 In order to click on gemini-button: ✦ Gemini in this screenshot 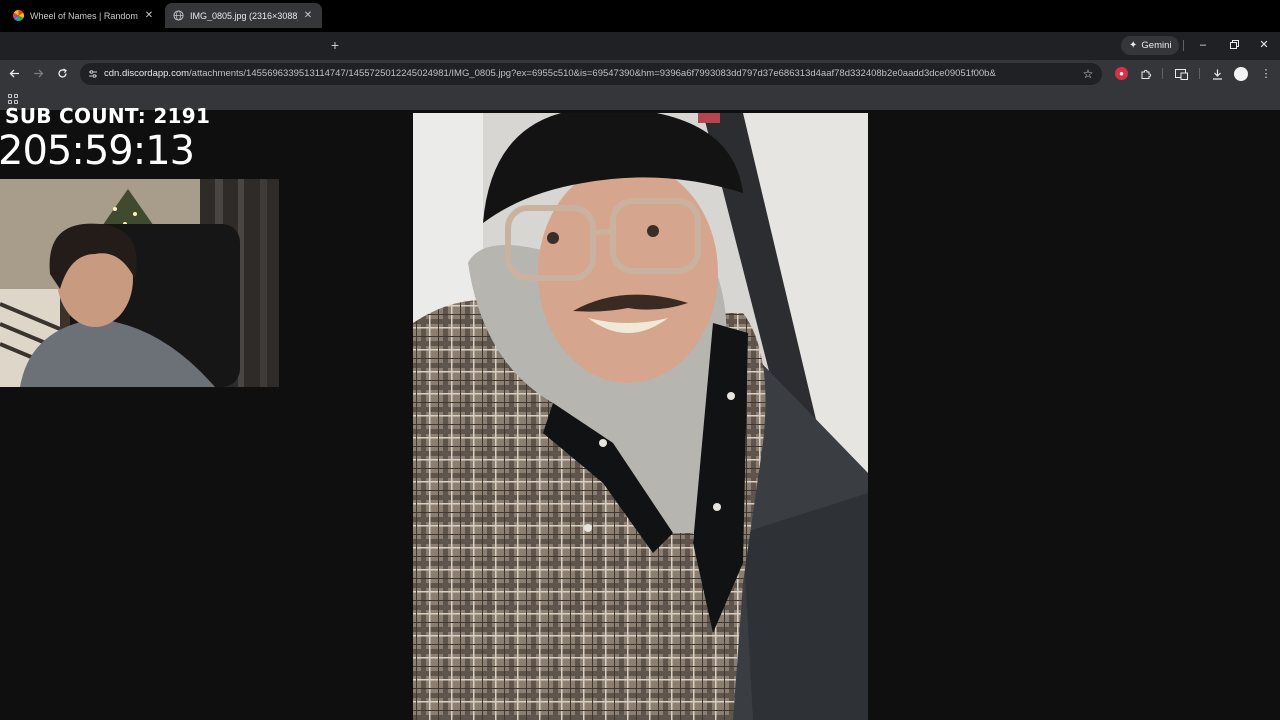, I will do `click(1150, 45)`.